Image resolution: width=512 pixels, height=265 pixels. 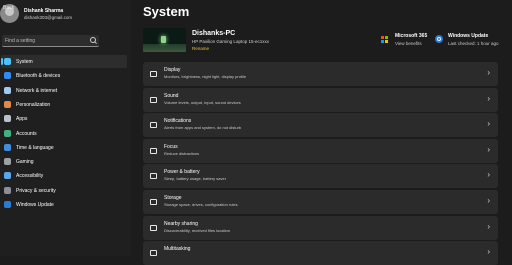 I want to click on card-title: Nearby sharing, so click(x=181, y=223).